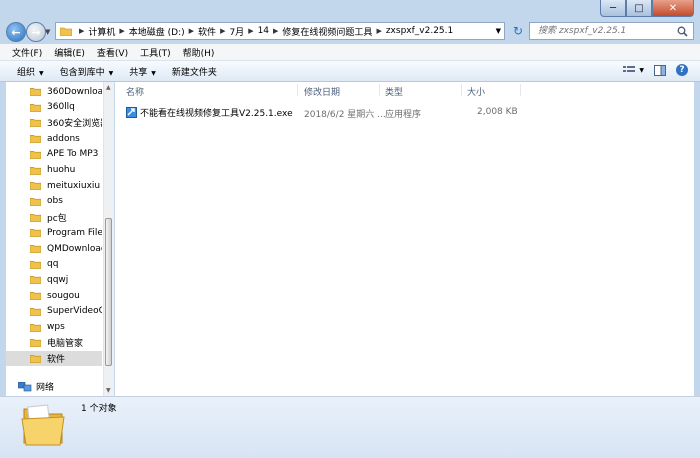 This screenshot has height=458, width=700. I want to click on nav-item-label: qq, so click(53, 264).